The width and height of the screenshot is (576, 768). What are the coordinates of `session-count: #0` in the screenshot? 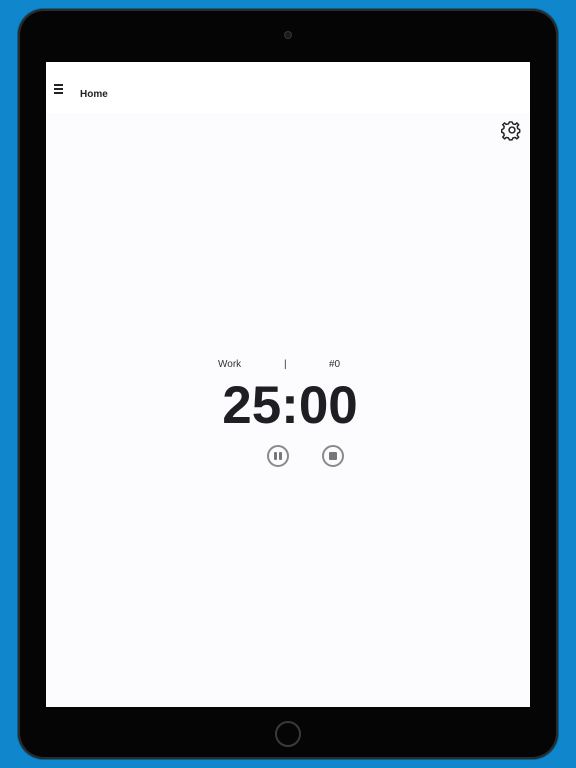 It's located at (335, 364).